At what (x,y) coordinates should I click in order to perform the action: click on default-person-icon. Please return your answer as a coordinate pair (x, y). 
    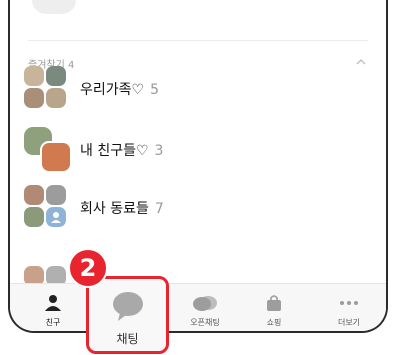
    Looking at the image, I should click on (56, 217).